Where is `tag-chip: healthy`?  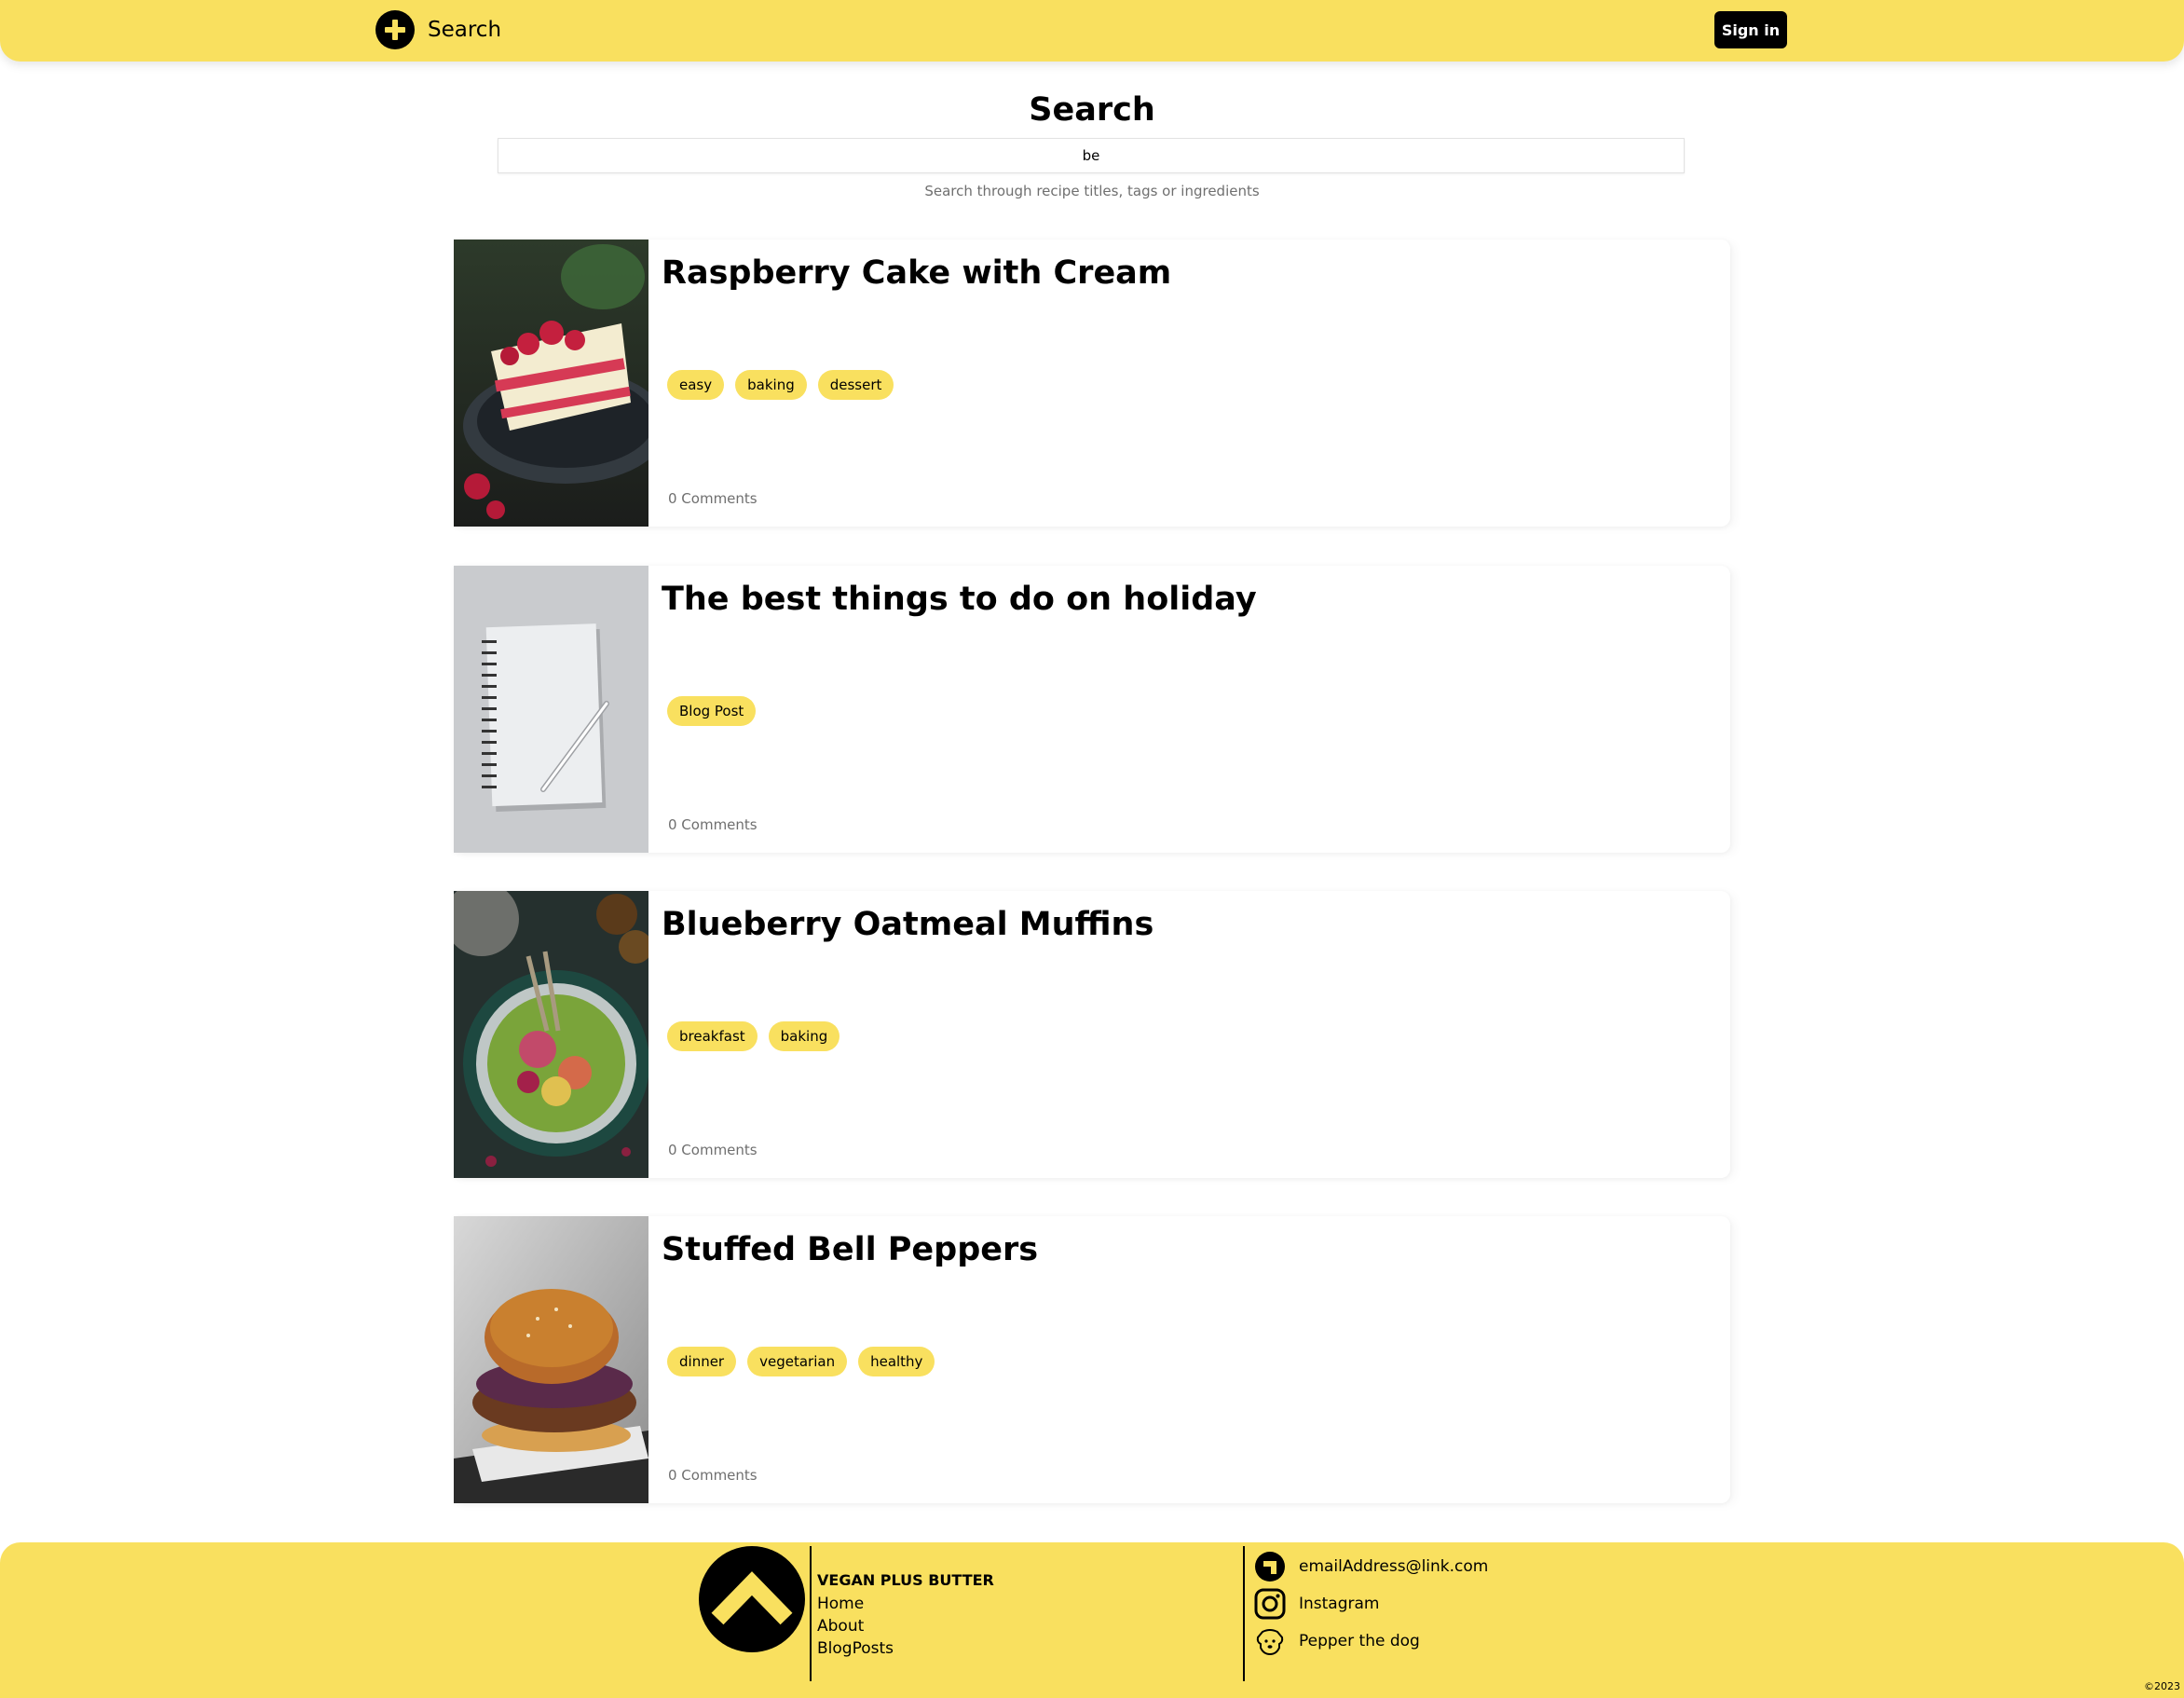 tag-chip: healthy is located at coordinates (896, 1362).